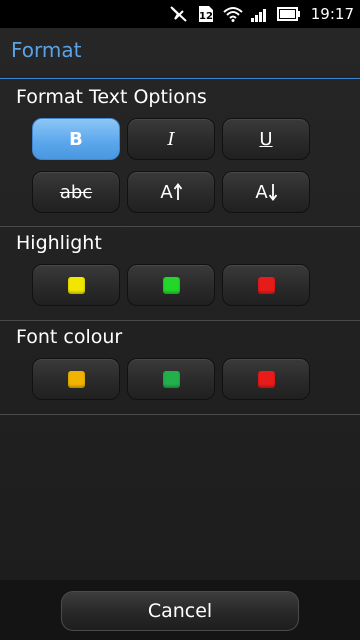 The width and height of the screenshot is (360, 640). I want to click on sim-icon: 12, so click(206, 14).